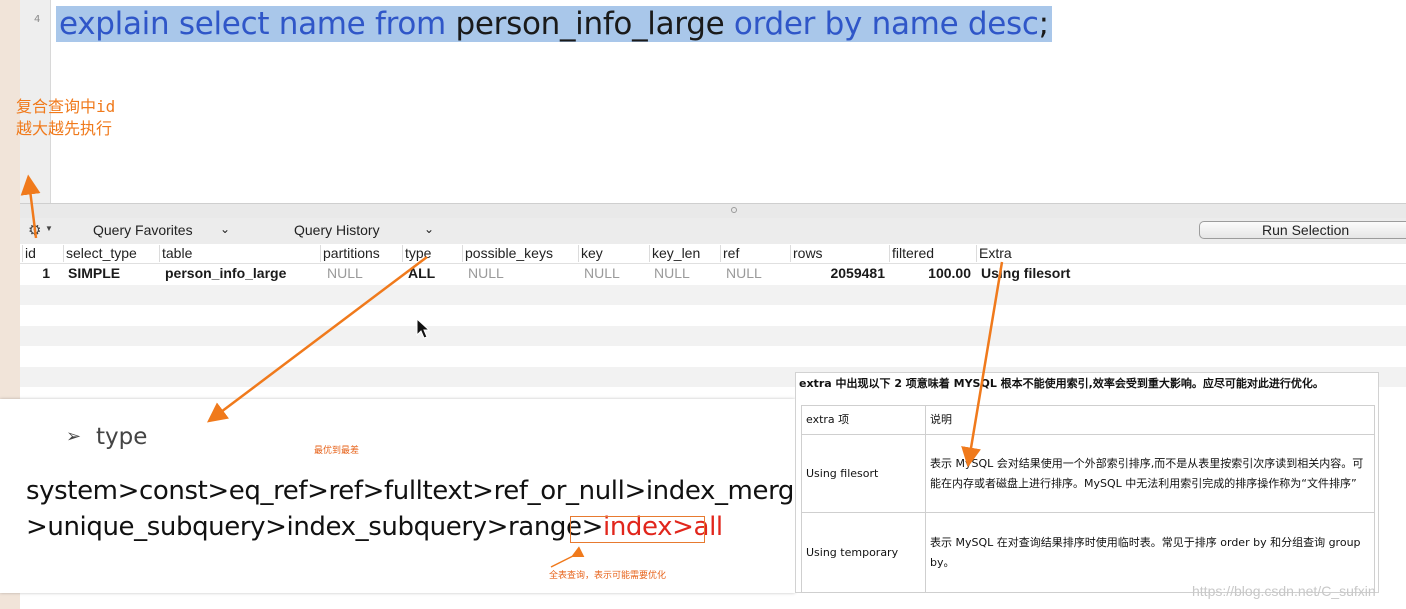 This screenshot has width=1406, height=609. I want to click on column-header-partitions: partitions, so click(350, 253).